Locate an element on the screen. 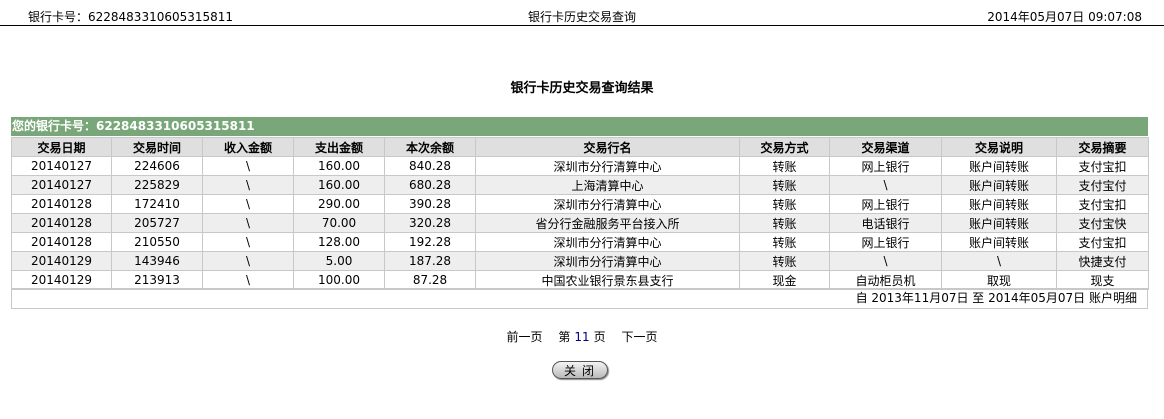 This screenshot has width=1164, height=419. page-number: 11 is located at coordinates (582, 337).